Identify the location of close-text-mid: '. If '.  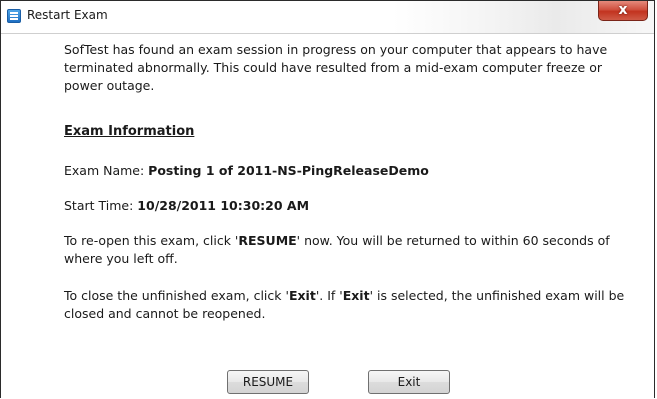
(329, 295).